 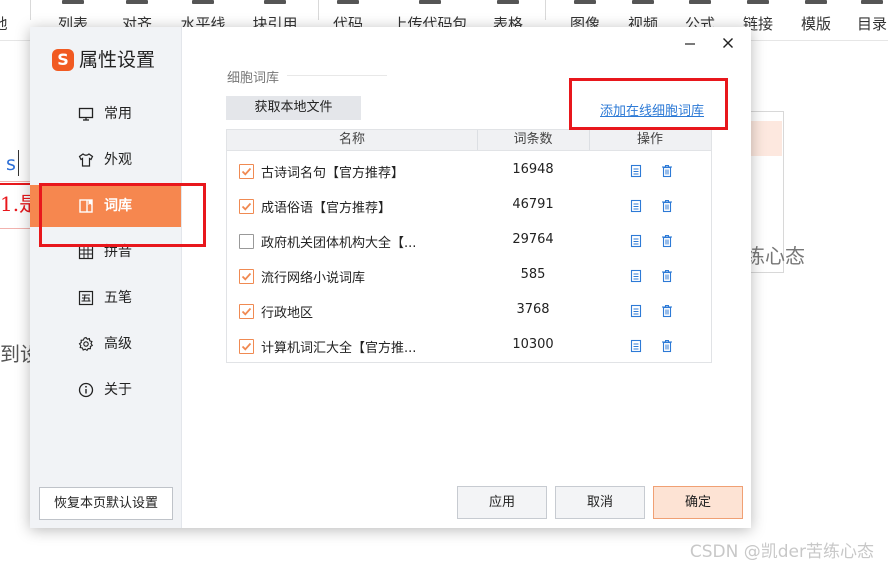 What do you see at coordinates (533, 239) in the screenshot?
I see `row-count: 29764` at bounding box center [533, 239].